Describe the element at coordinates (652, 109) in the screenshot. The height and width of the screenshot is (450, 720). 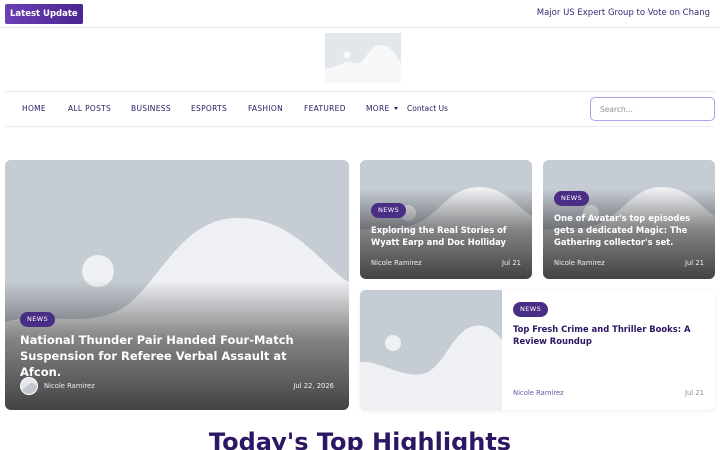
I see `search-input` at that location.